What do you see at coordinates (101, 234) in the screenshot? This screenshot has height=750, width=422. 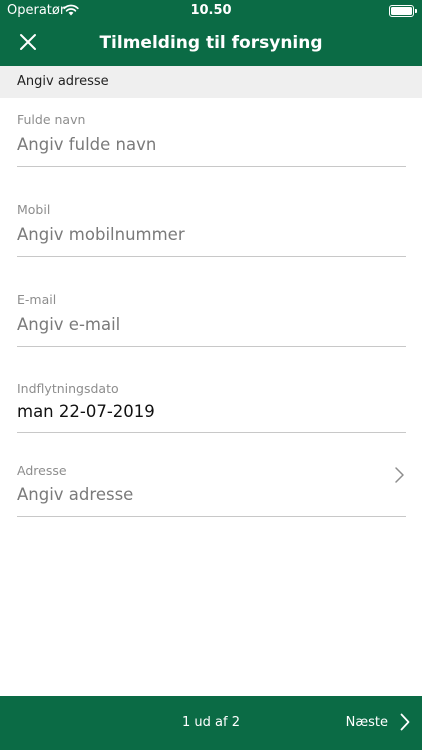 I see `mobile-input: Angiv mobilnummer` at bounding box center [101, 234].